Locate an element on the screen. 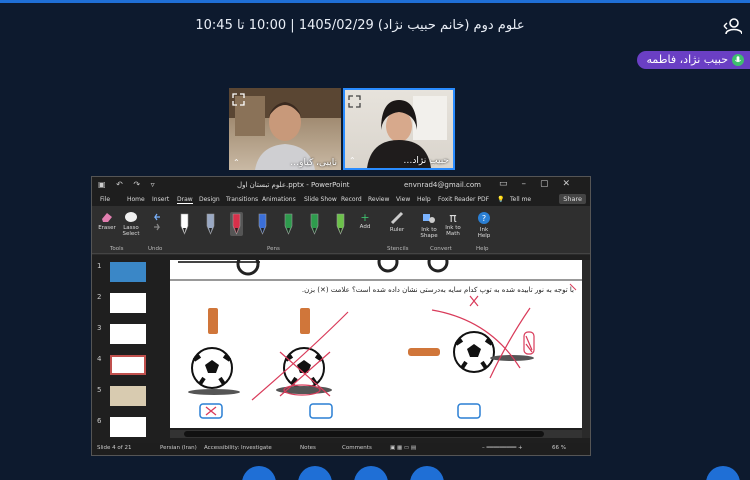 Image resolution: width=750 pixels, height=480 pixels. share-label: Share is located at coordinates (572, 199).